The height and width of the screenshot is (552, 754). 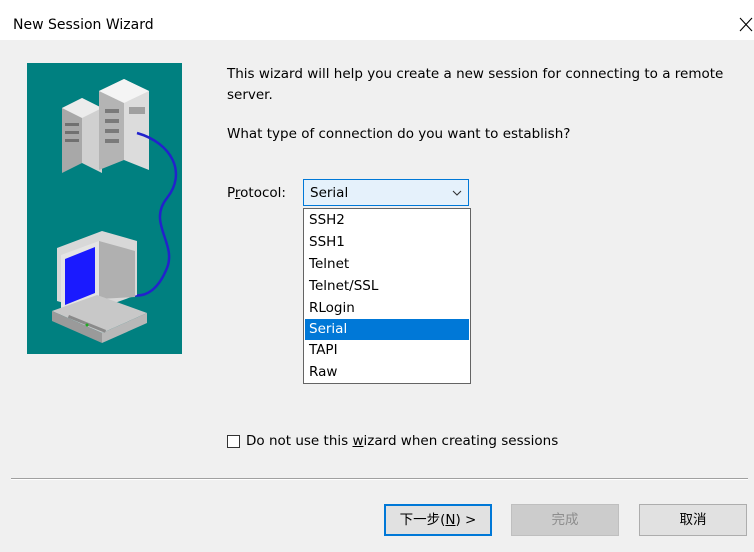 I want to click on finish-button: 完成, so click(x=565, y=520).